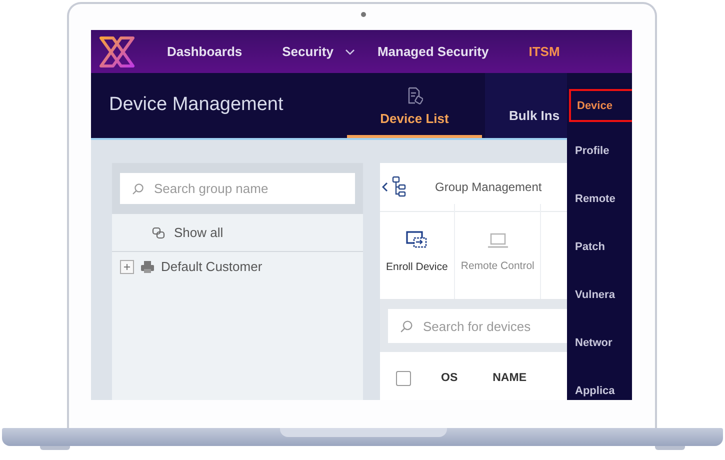 The height and width of the screenshot is (460, 725). I want to click on column-header: OS, so click(449, 378).